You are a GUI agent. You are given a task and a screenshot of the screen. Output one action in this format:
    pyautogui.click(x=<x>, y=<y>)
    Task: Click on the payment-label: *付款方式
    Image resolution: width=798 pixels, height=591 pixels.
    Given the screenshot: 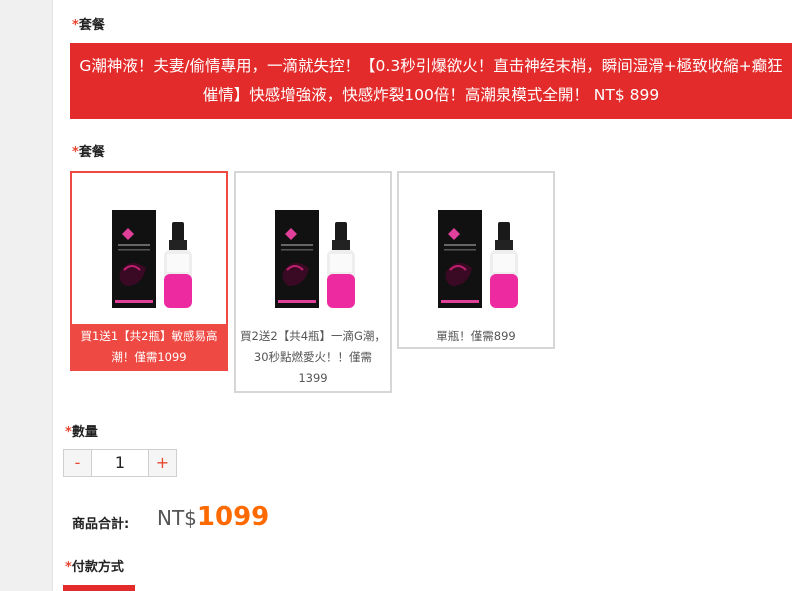 What is the action you would take?
    pyautogui.click(x=94, y=567)
    